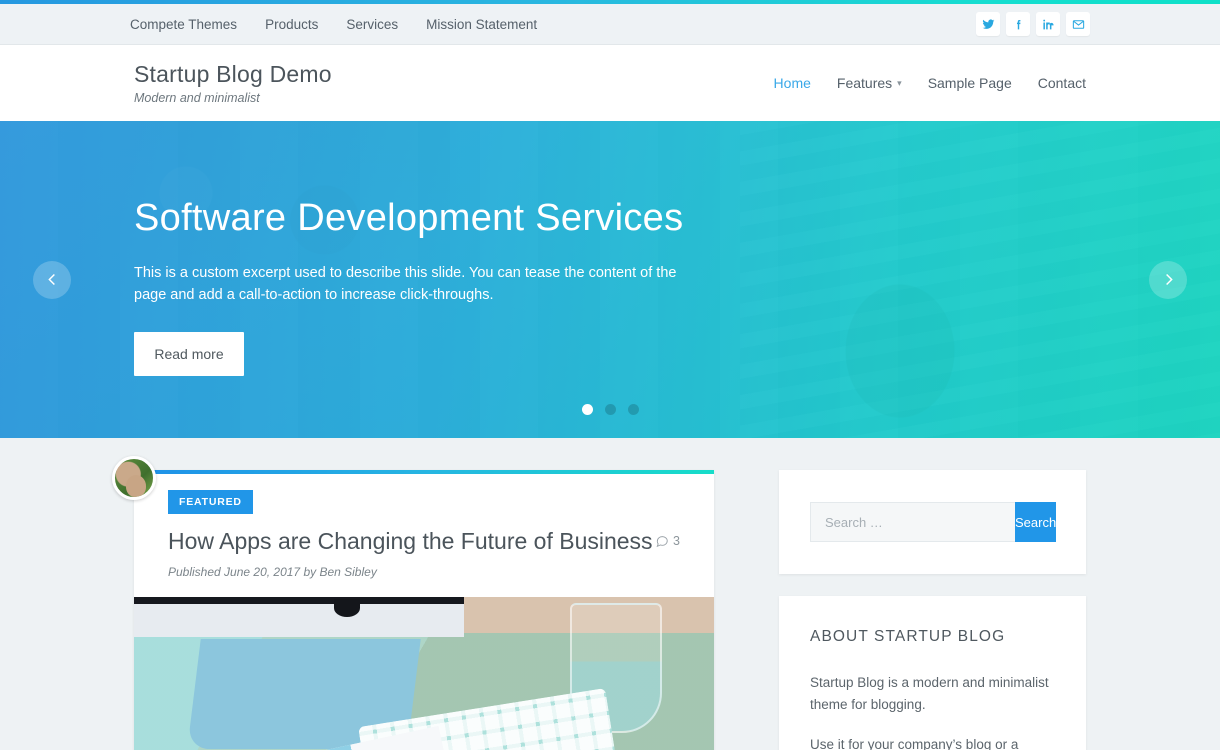 The width and height of the screenshot is (1220, 750). I want to click on hero-read-more-button: Read more, so click(189, 354).